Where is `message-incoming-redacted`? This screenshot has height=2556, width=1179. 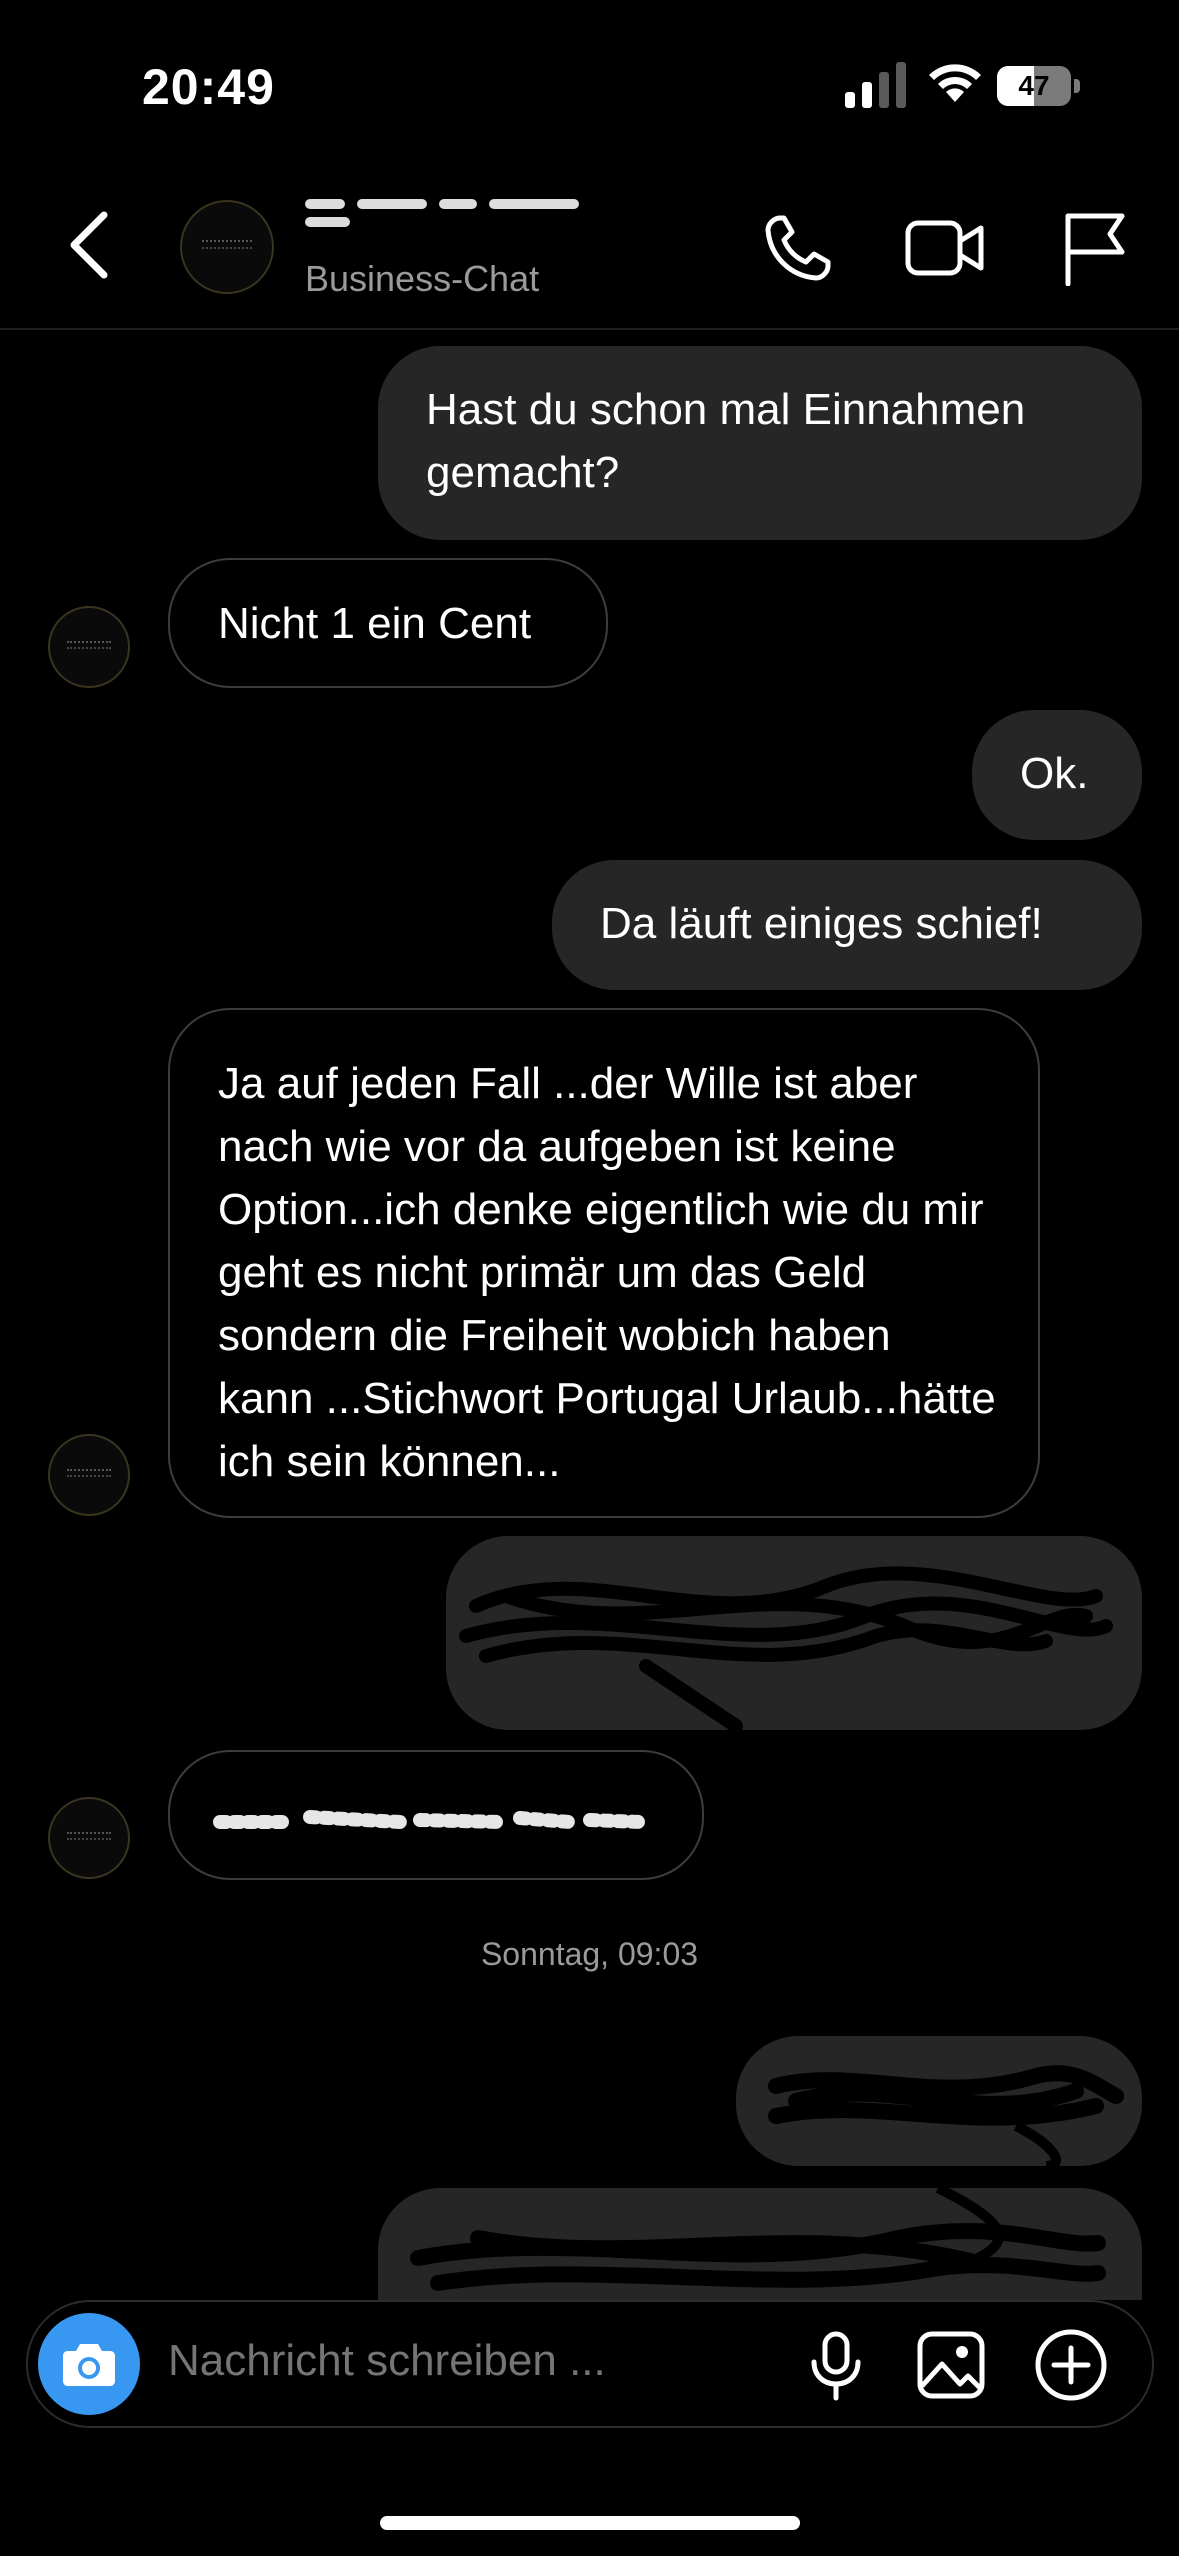 message-incoming-redacted is located at coordinates (436, 1815).